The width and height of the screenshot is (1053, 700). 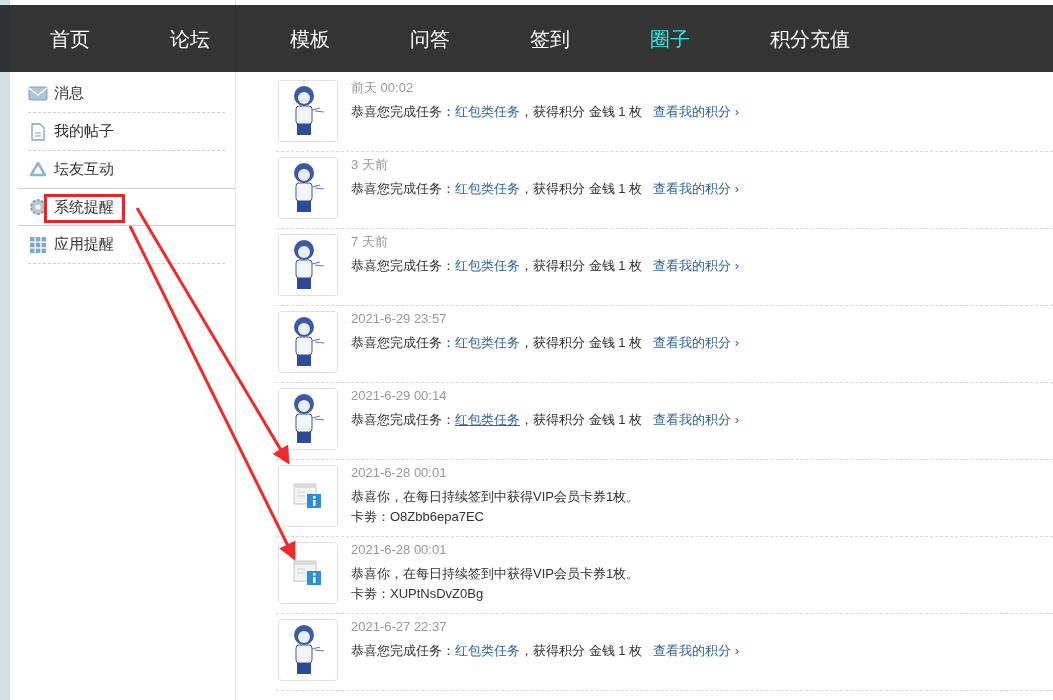 I want to click on timestamp: 2021-6-29 23:57, so click(x=399, y=319).